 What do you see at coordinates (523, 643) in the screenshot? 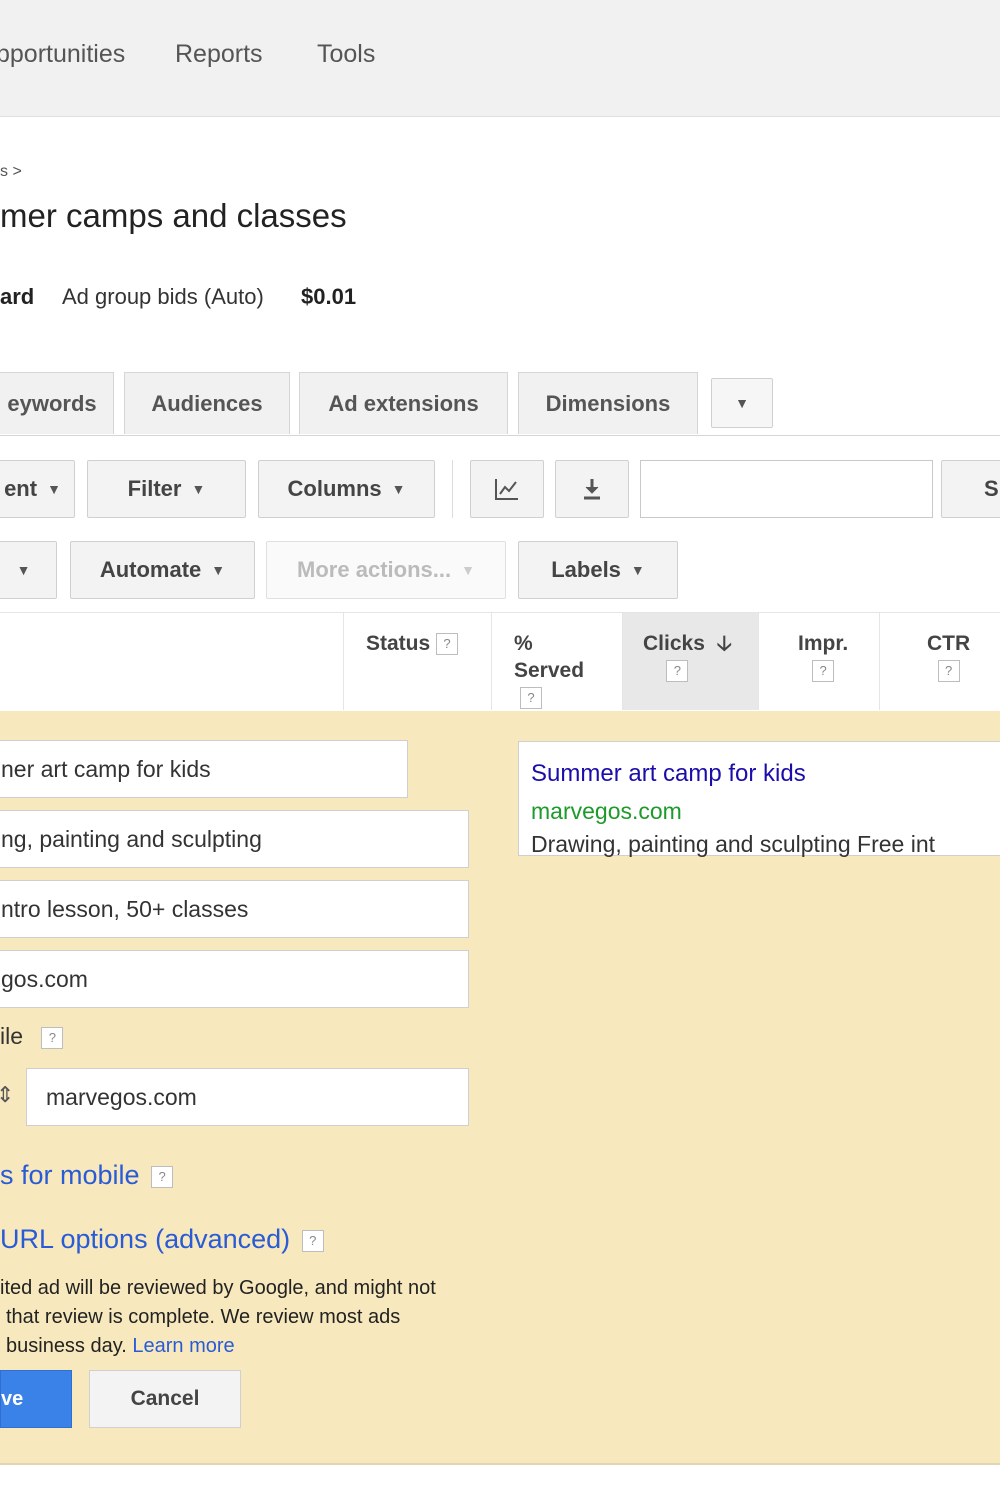
I see `served-label-line1: %` at bounding box center [523, 643].